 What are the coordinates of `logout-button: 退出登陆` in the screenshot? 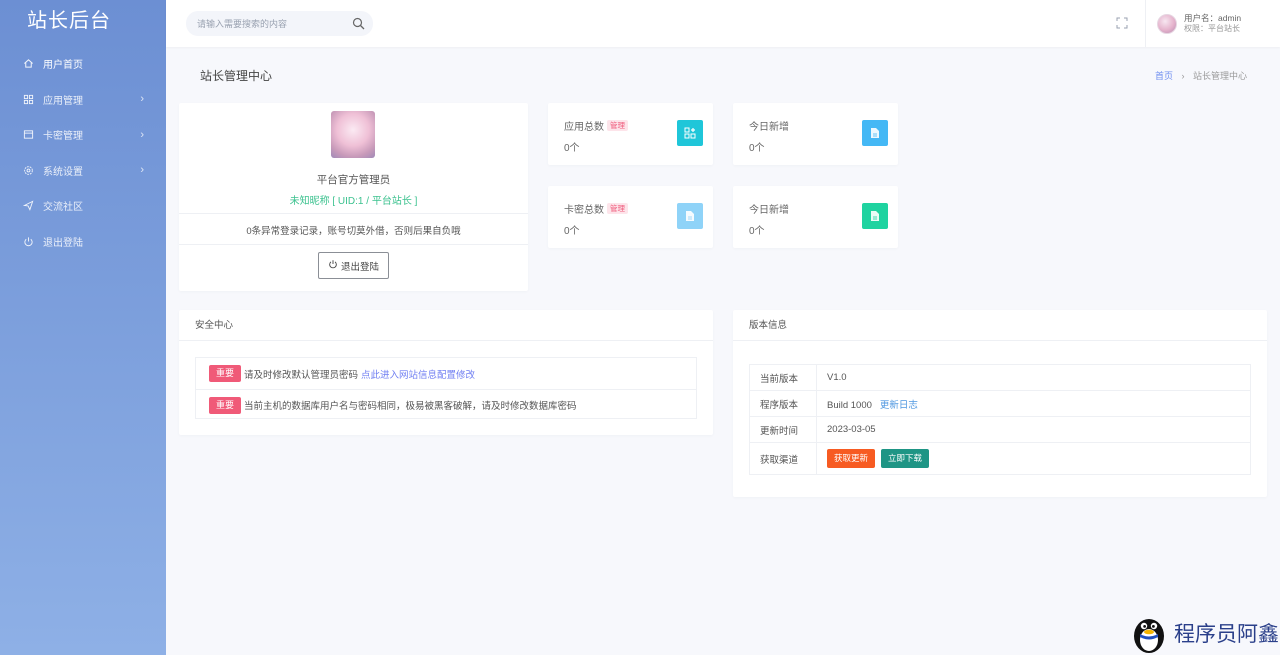 It's located at (353, 265).